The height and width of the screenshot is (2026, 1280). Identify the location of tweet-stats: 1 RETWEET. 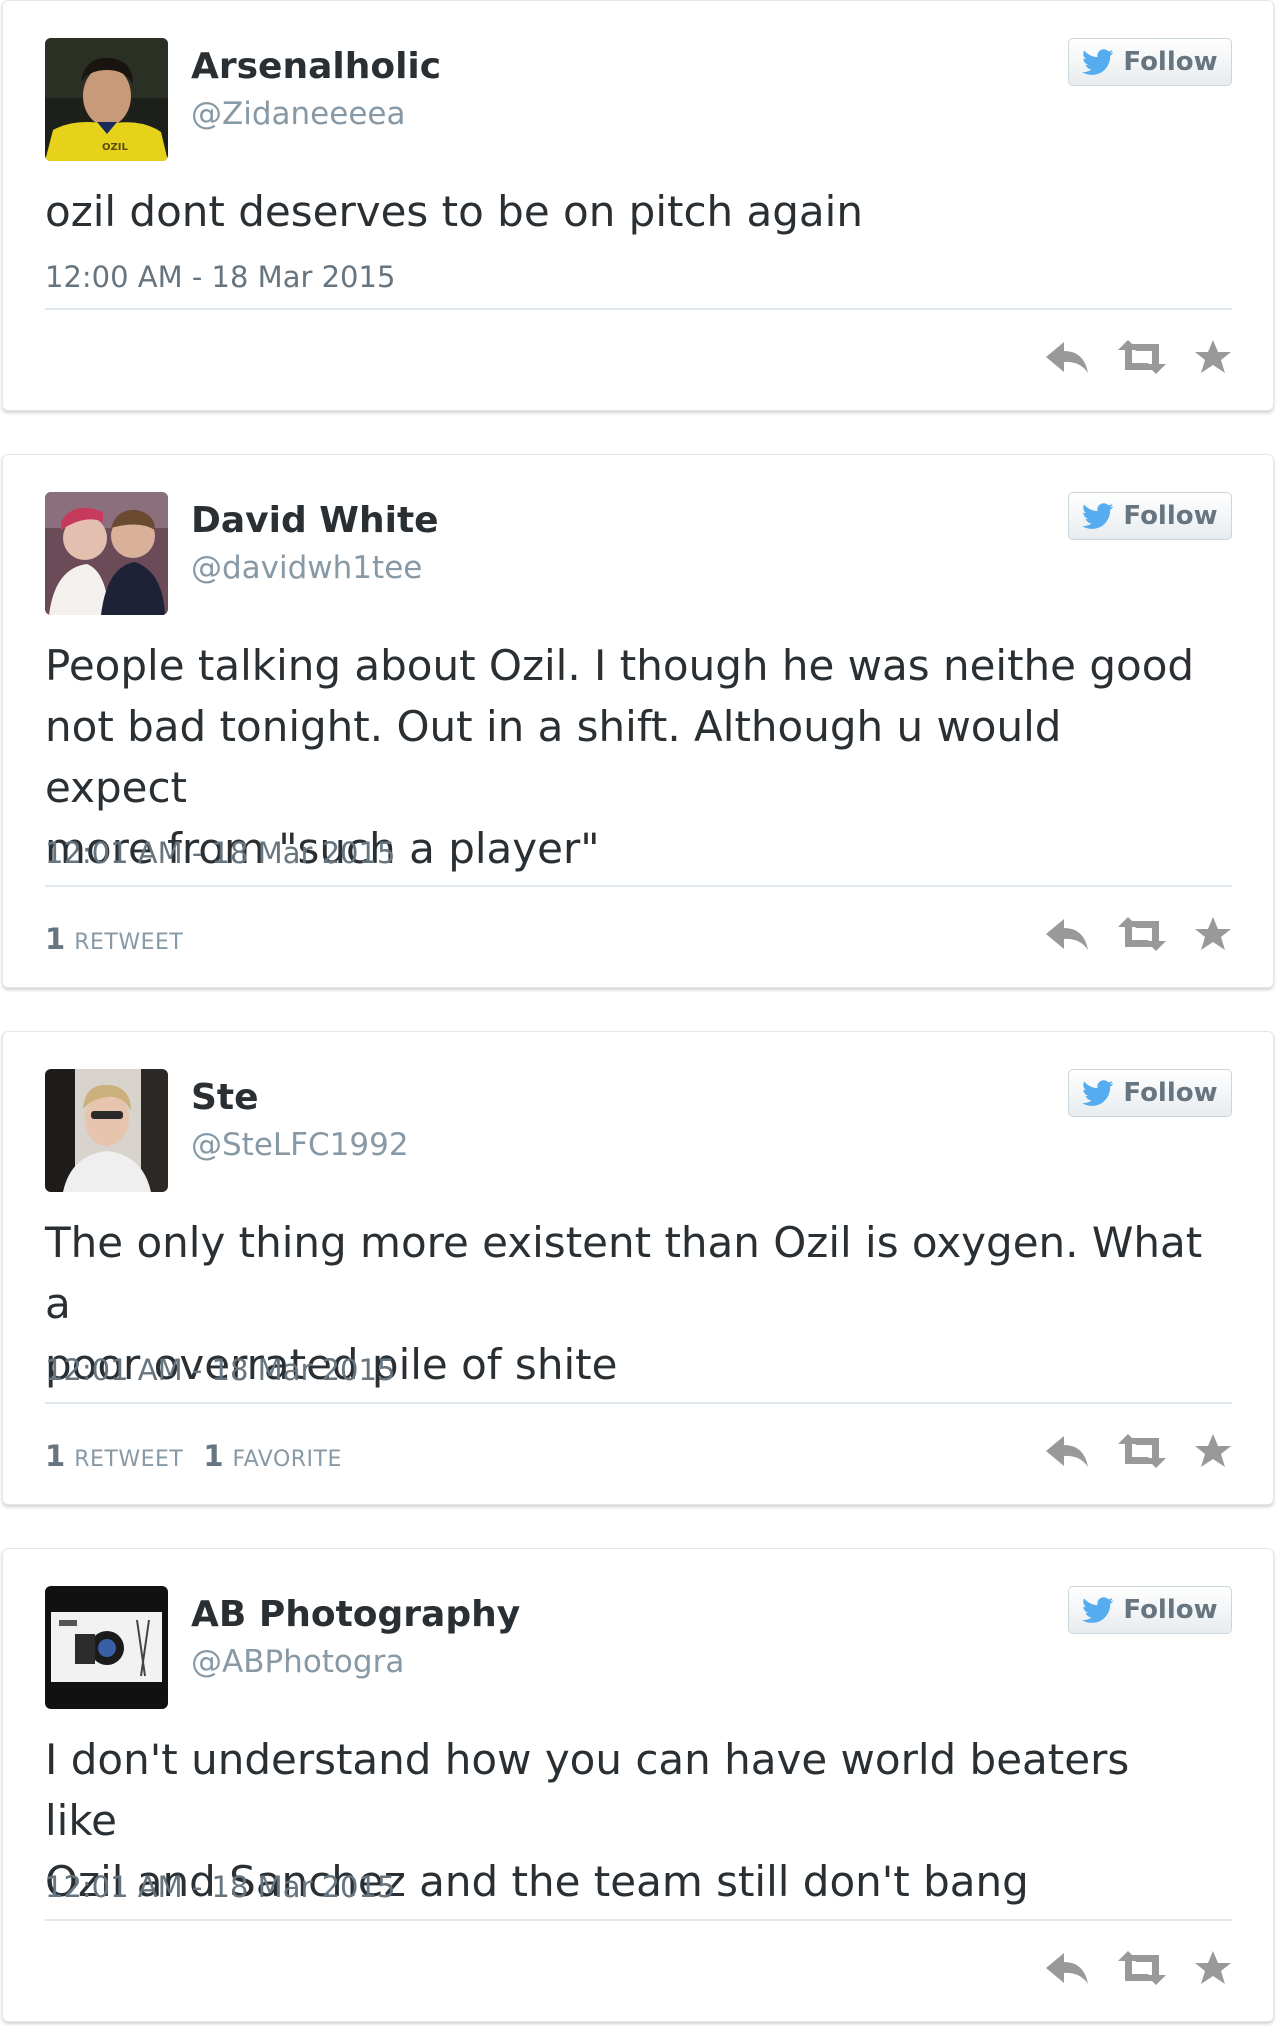
(114, 939).